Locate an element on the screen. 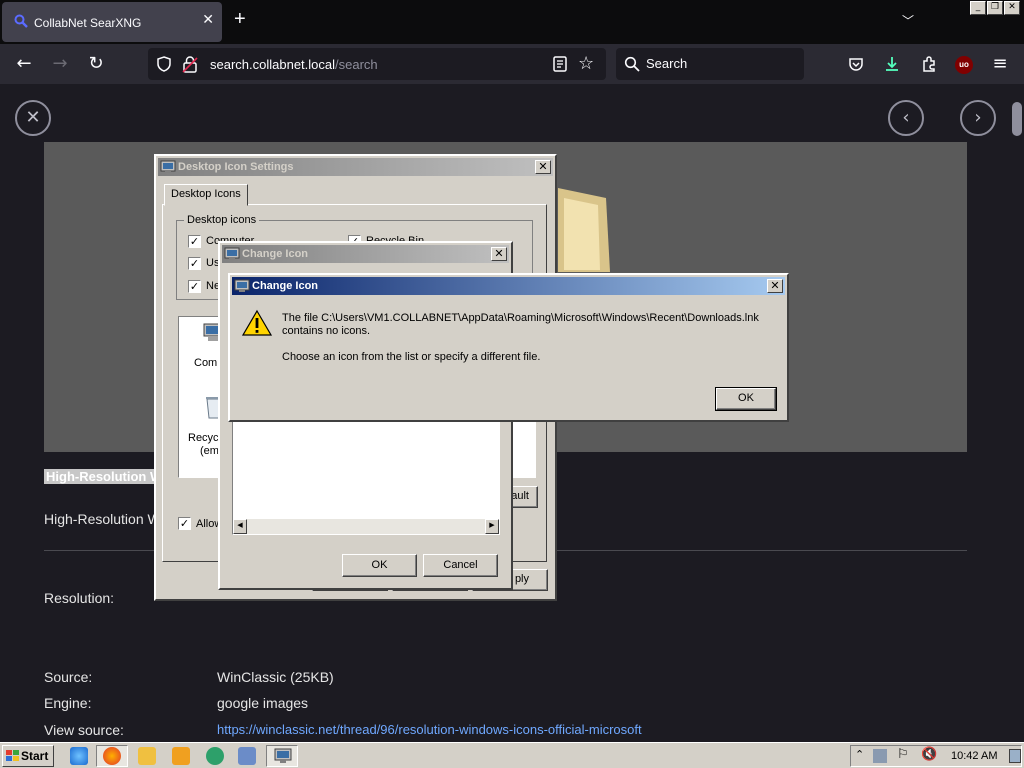  app-green-icon is located at coordinates (215, 756).